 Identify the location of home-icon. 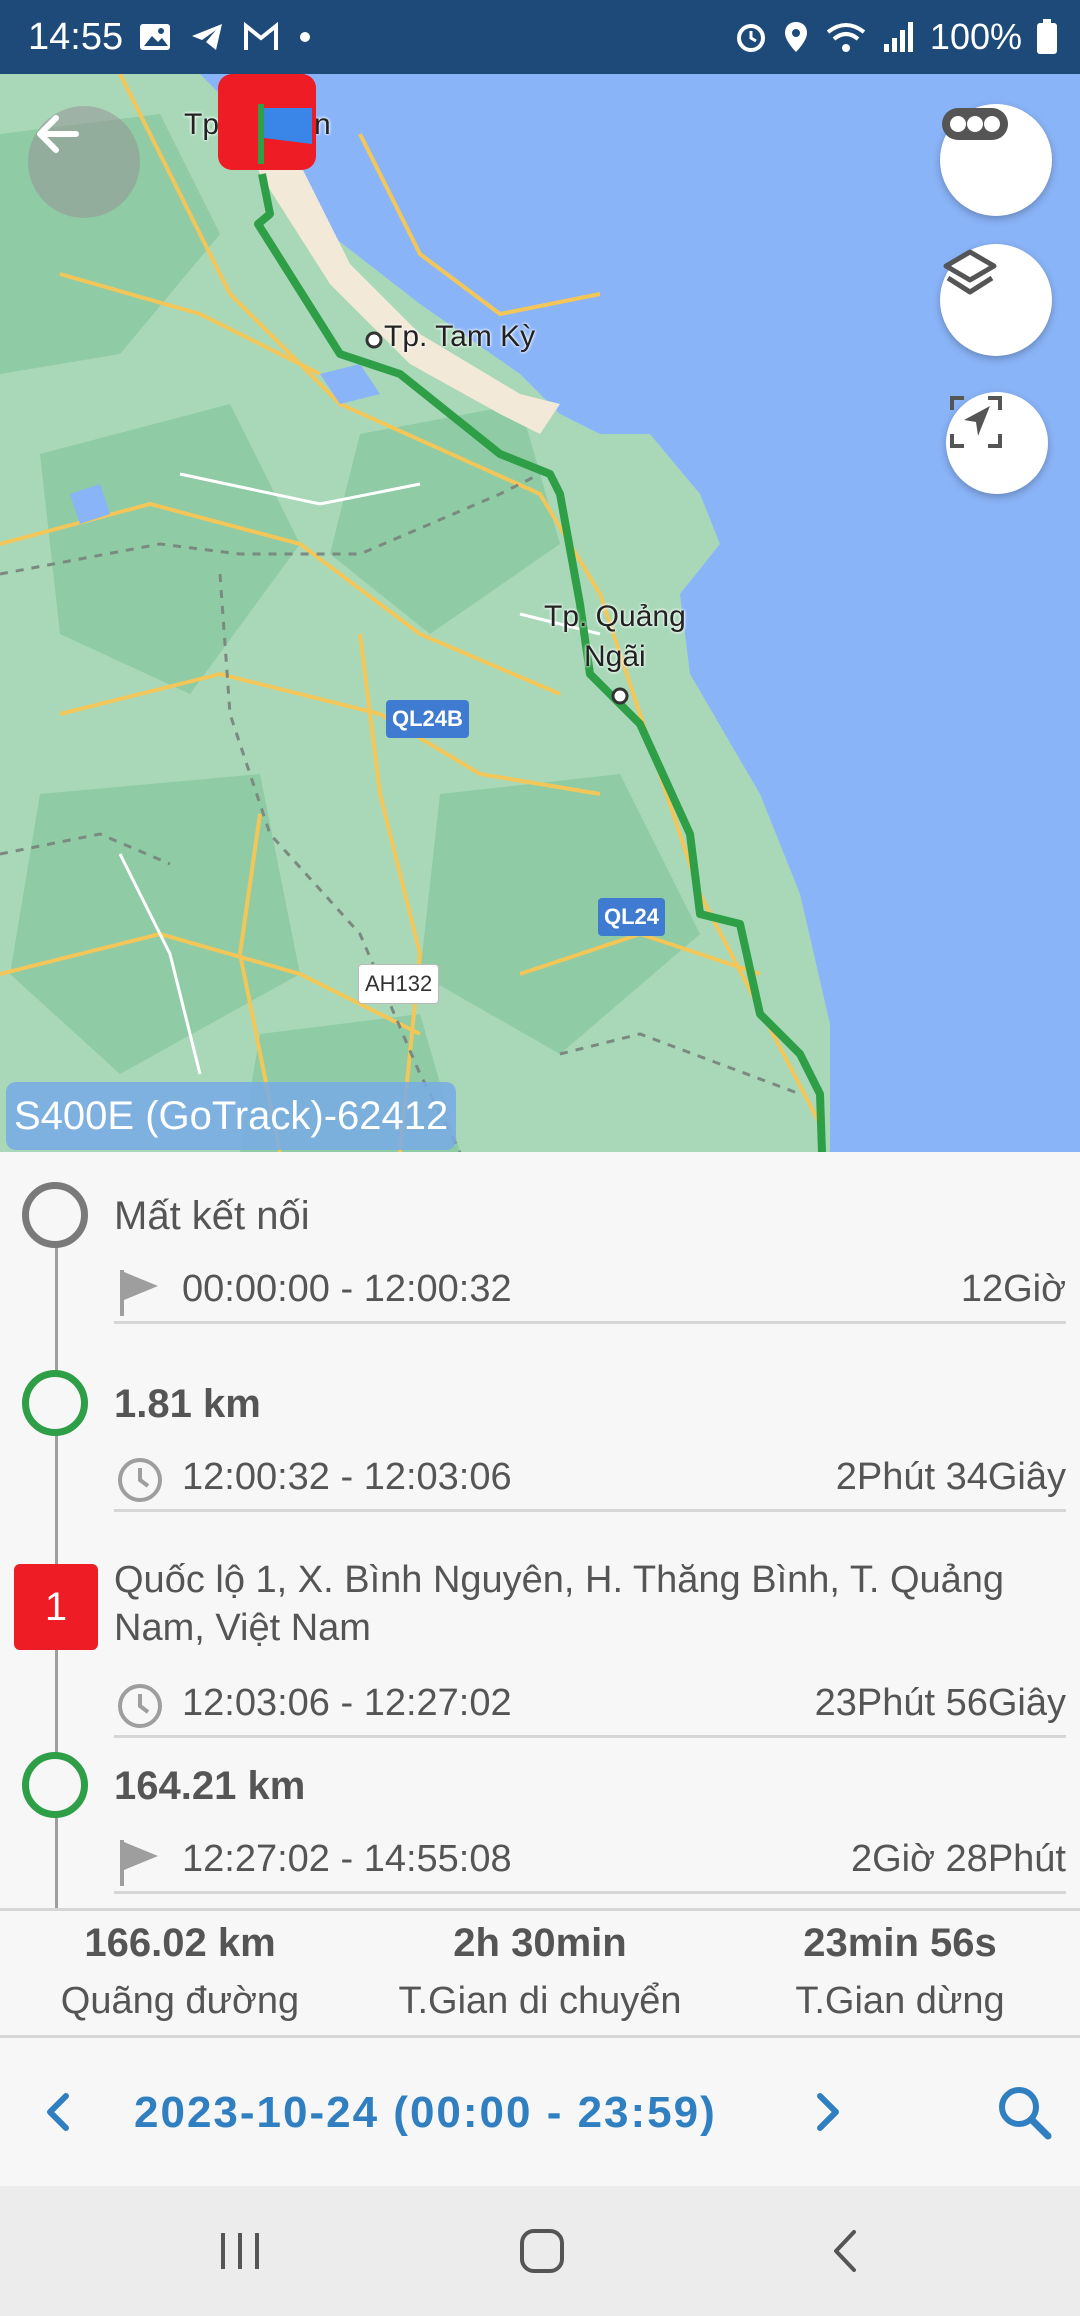
(542, 2251).